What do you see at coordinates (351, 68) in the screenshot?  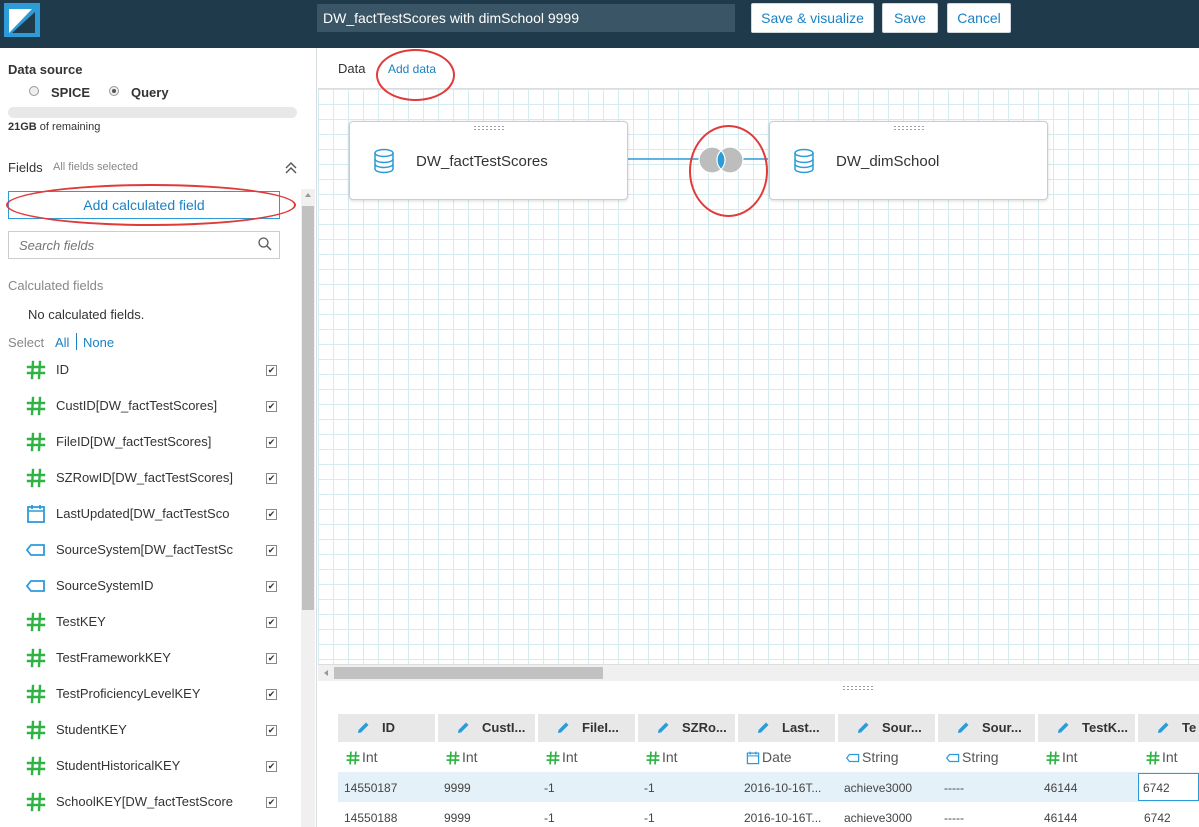 I see `tab-data: Data` at bounding box center [351, 68].